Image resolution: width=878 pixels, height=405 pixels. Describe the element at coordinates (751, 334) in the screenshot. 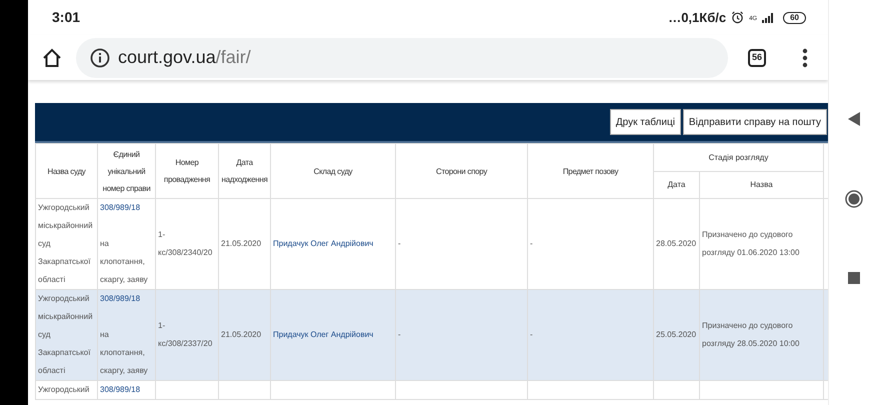

I see `stage-name: Призначено до судового розгляду 28.05.2020 10:00` at that location.